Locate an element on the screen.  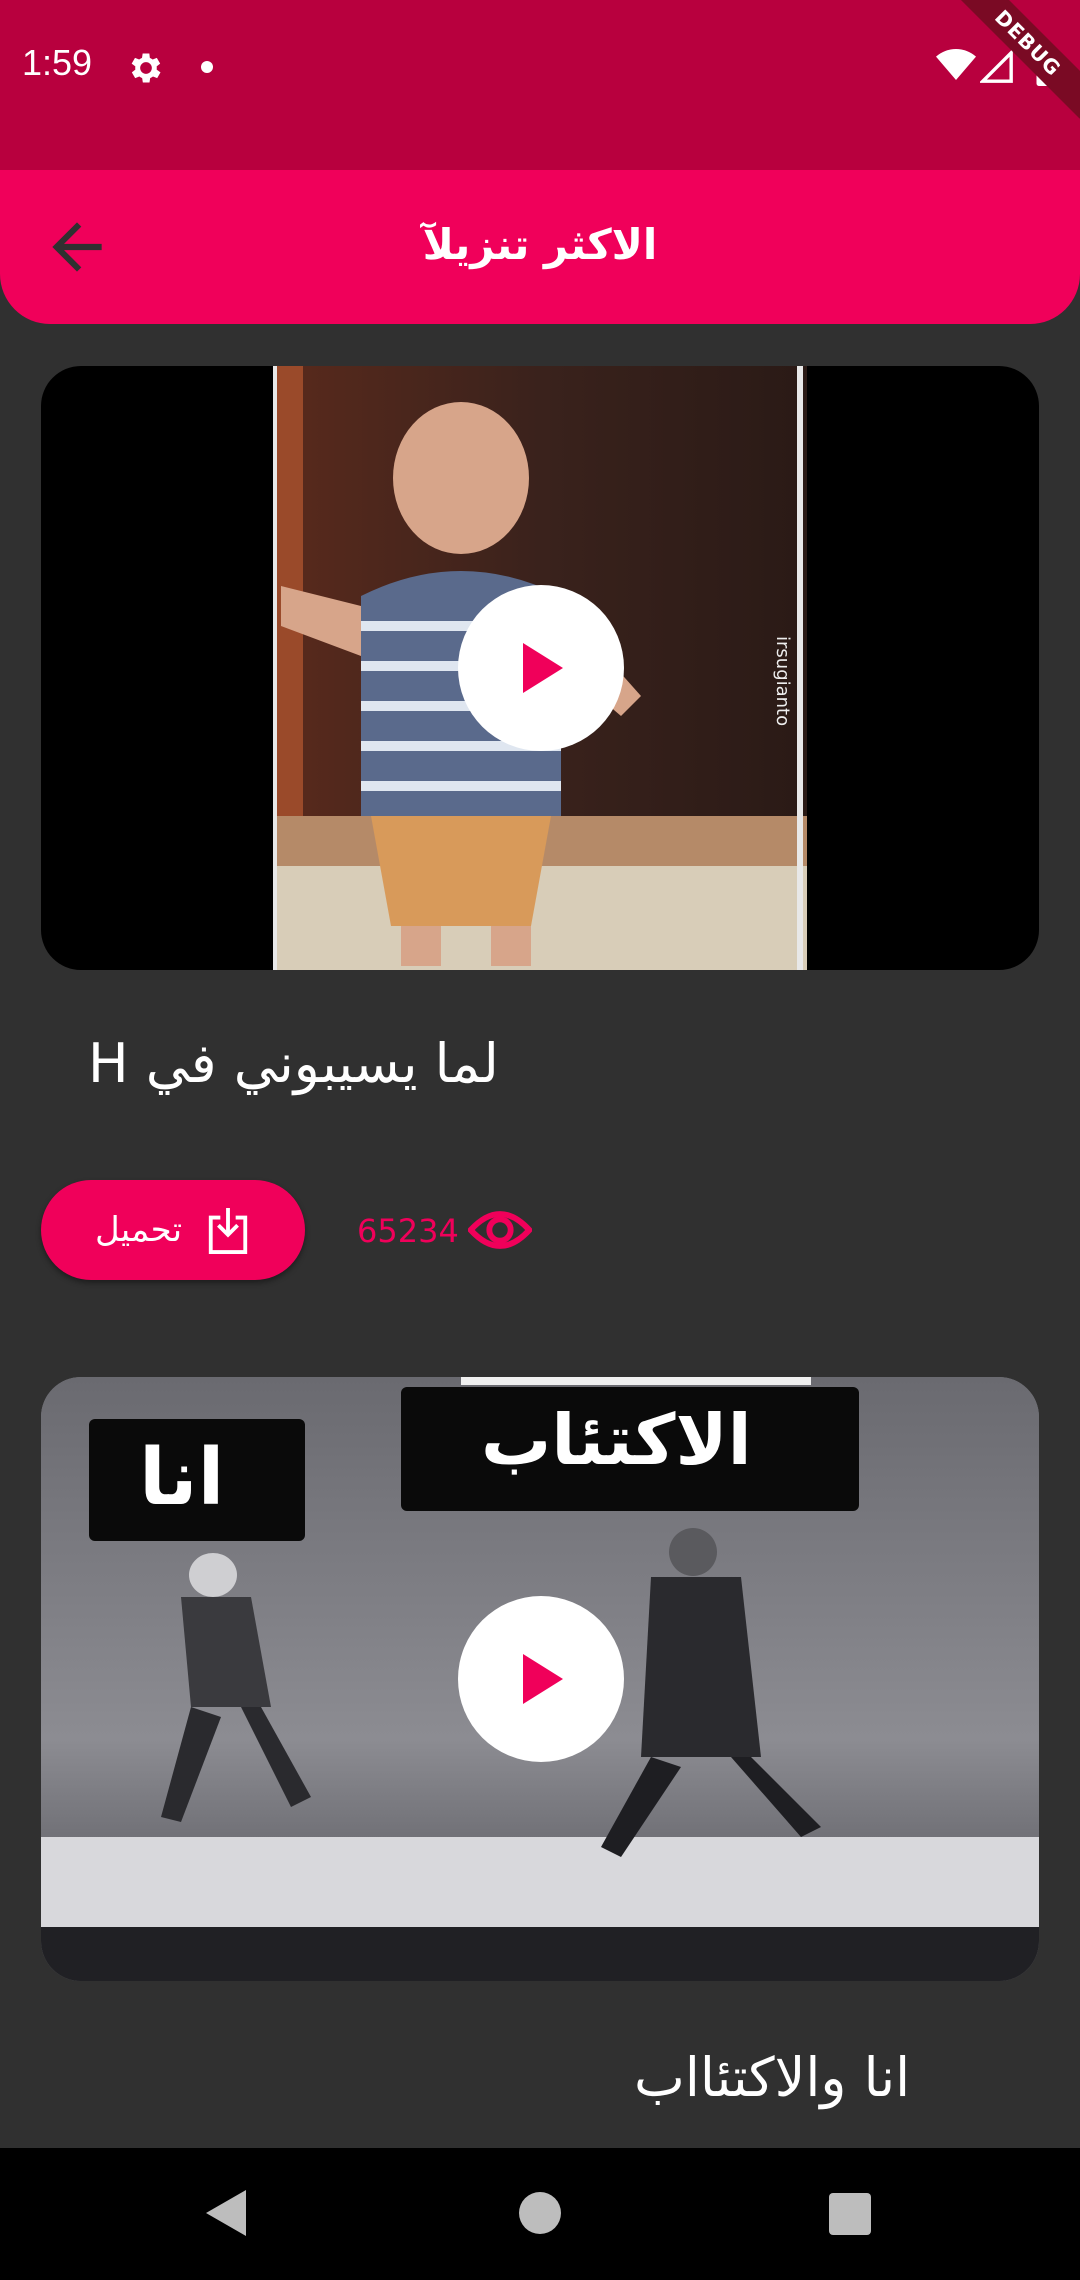
status-time: 1:59 is located at coordinates (57, 62).